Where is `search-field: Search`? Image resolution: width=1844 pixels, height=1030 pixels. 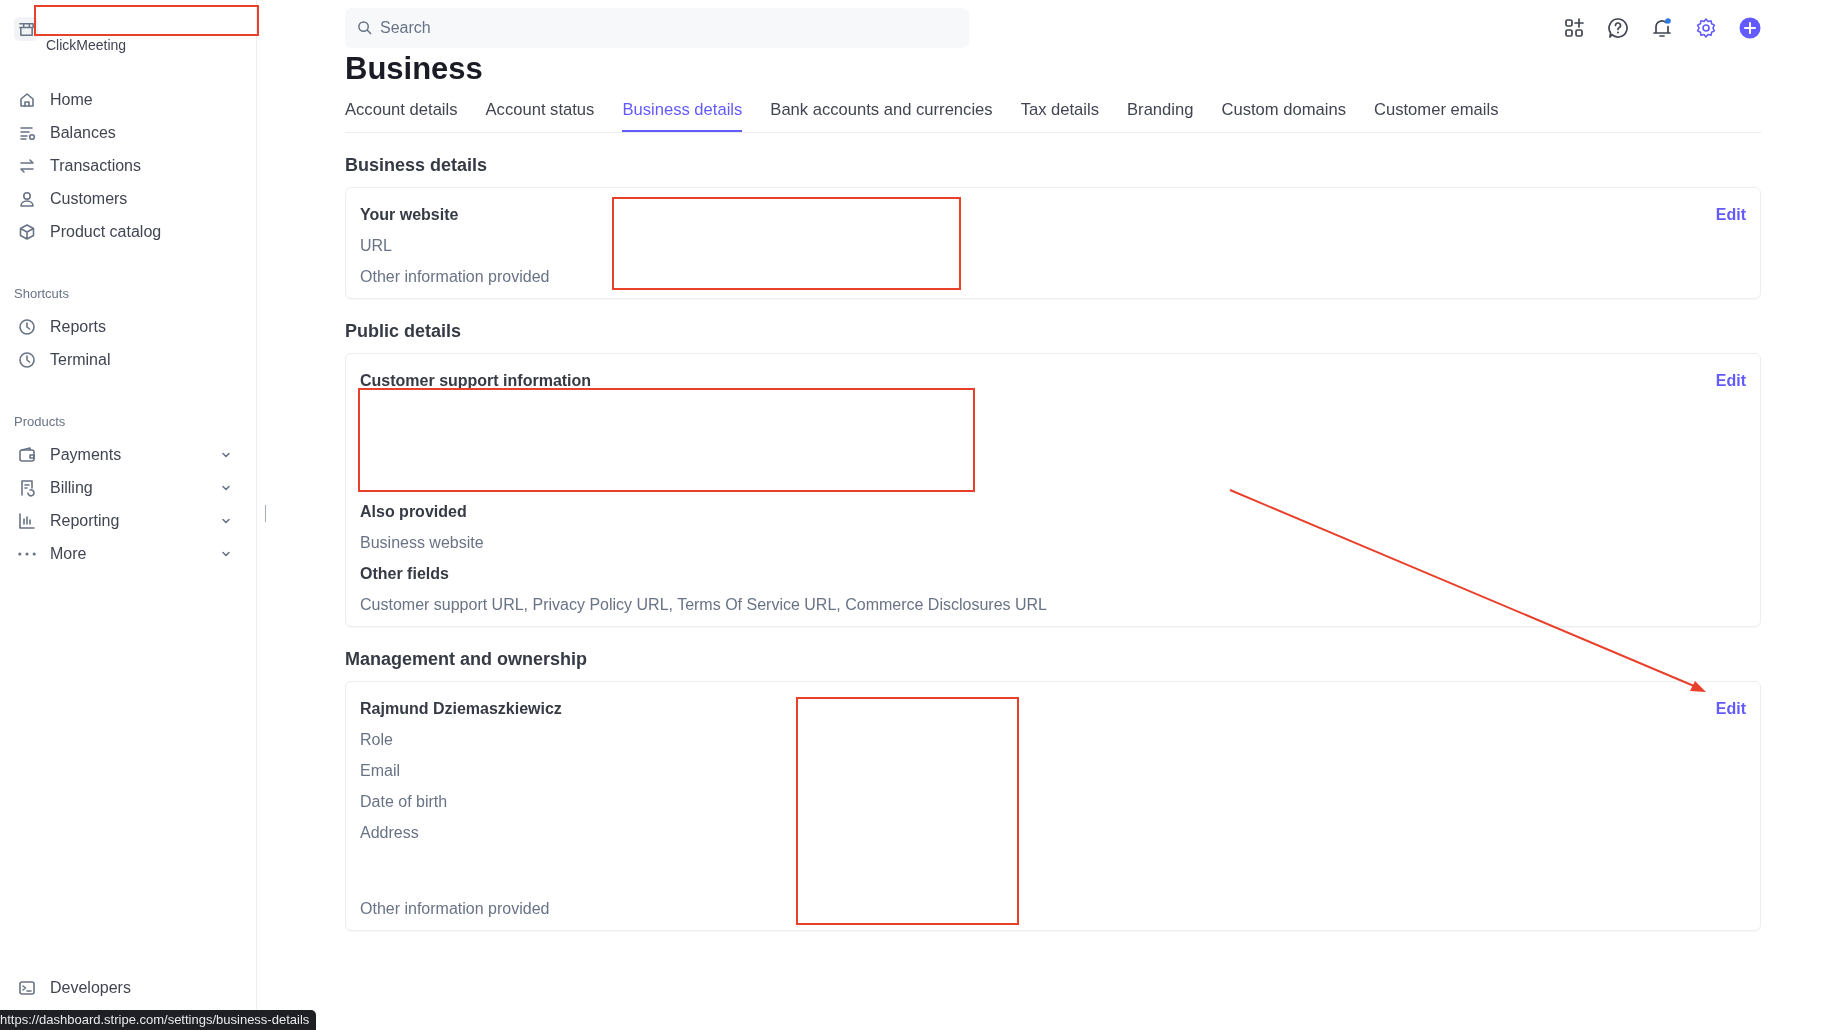
search-field: Search is located at coordinates (657, 28).